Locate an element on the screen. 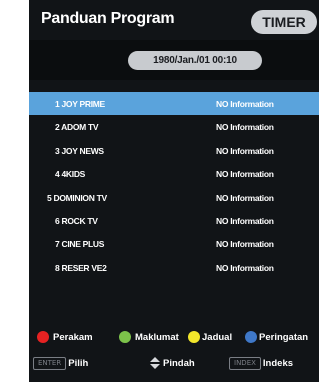 The height and width of the screenshot is (382, 336). blue-dot-icon is located at coordinates (251, 337).